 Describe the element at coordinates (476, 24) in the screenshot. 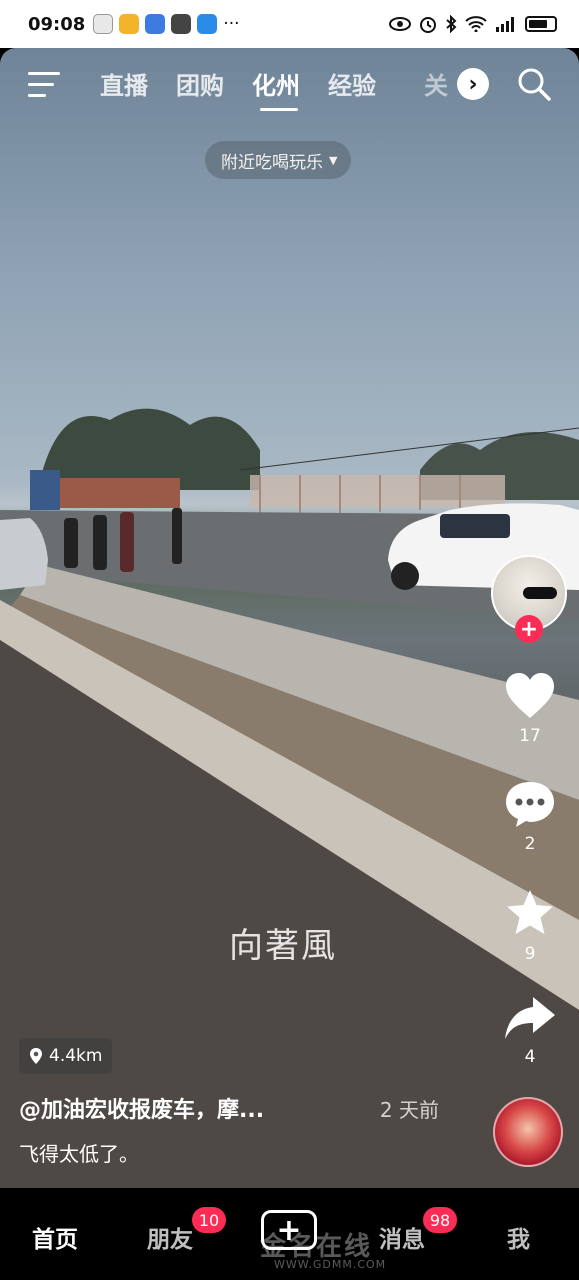

I see `wifi-icon` at that location.